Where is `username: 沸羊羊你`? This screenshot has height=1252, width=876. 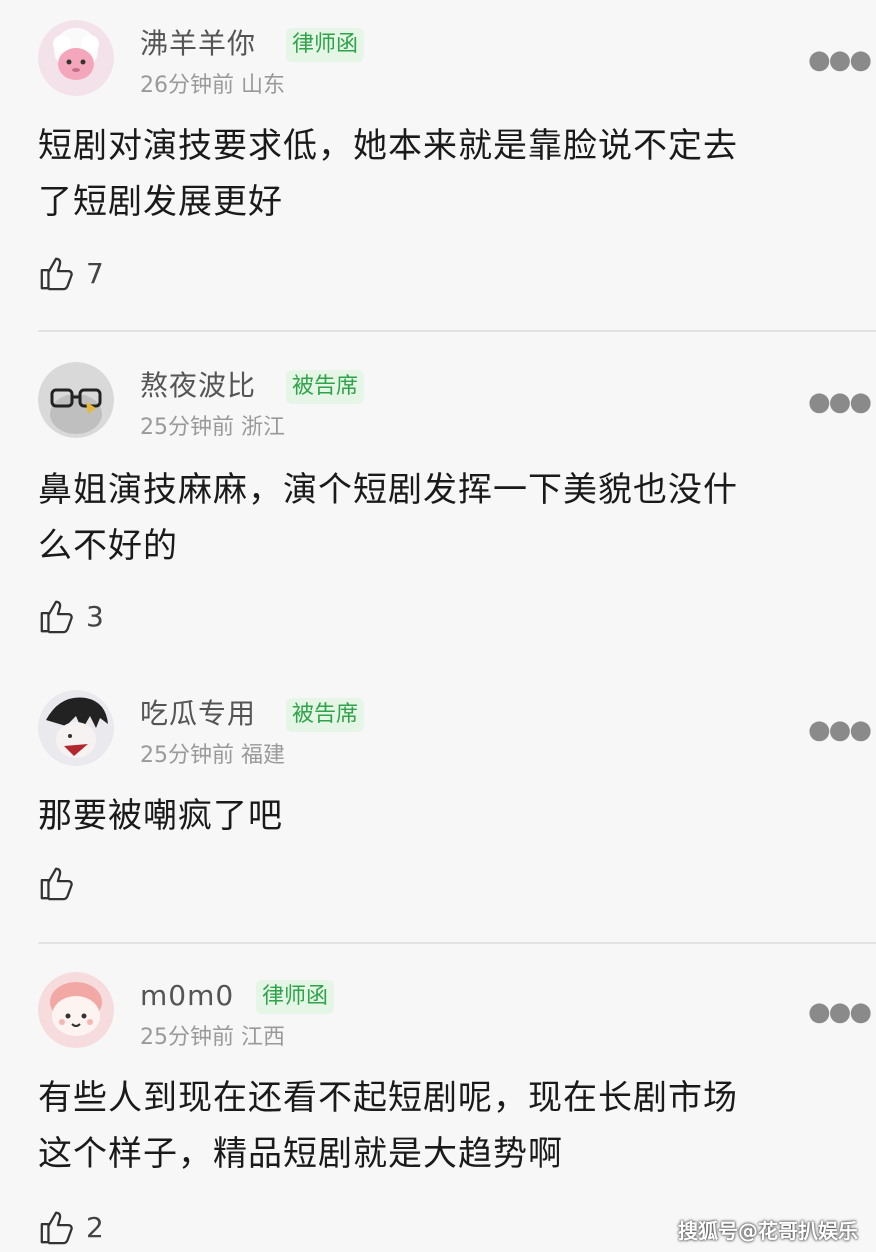
username: 沸羊羊你 is located at coordinates (198, 44).